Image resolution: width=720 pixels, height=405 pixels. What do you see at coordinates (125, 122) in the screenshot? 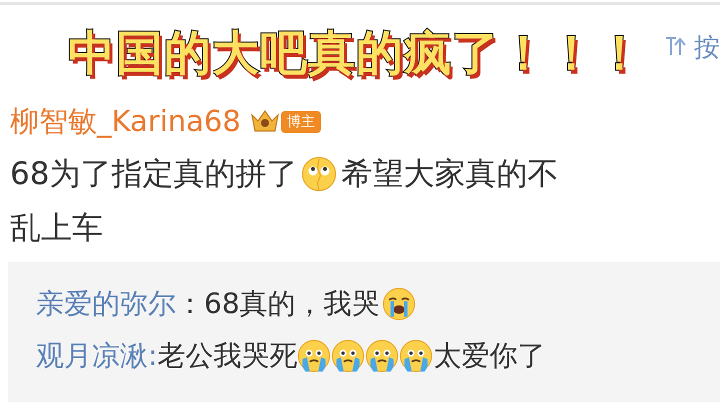
I see `author-name: 柳智敏_Karina68` at bounding box center [125, 122].